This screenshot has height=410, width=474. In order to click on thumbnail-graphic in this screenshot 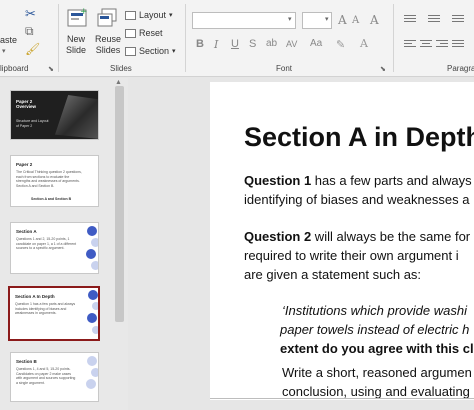, I will do `click(76, 117)`.